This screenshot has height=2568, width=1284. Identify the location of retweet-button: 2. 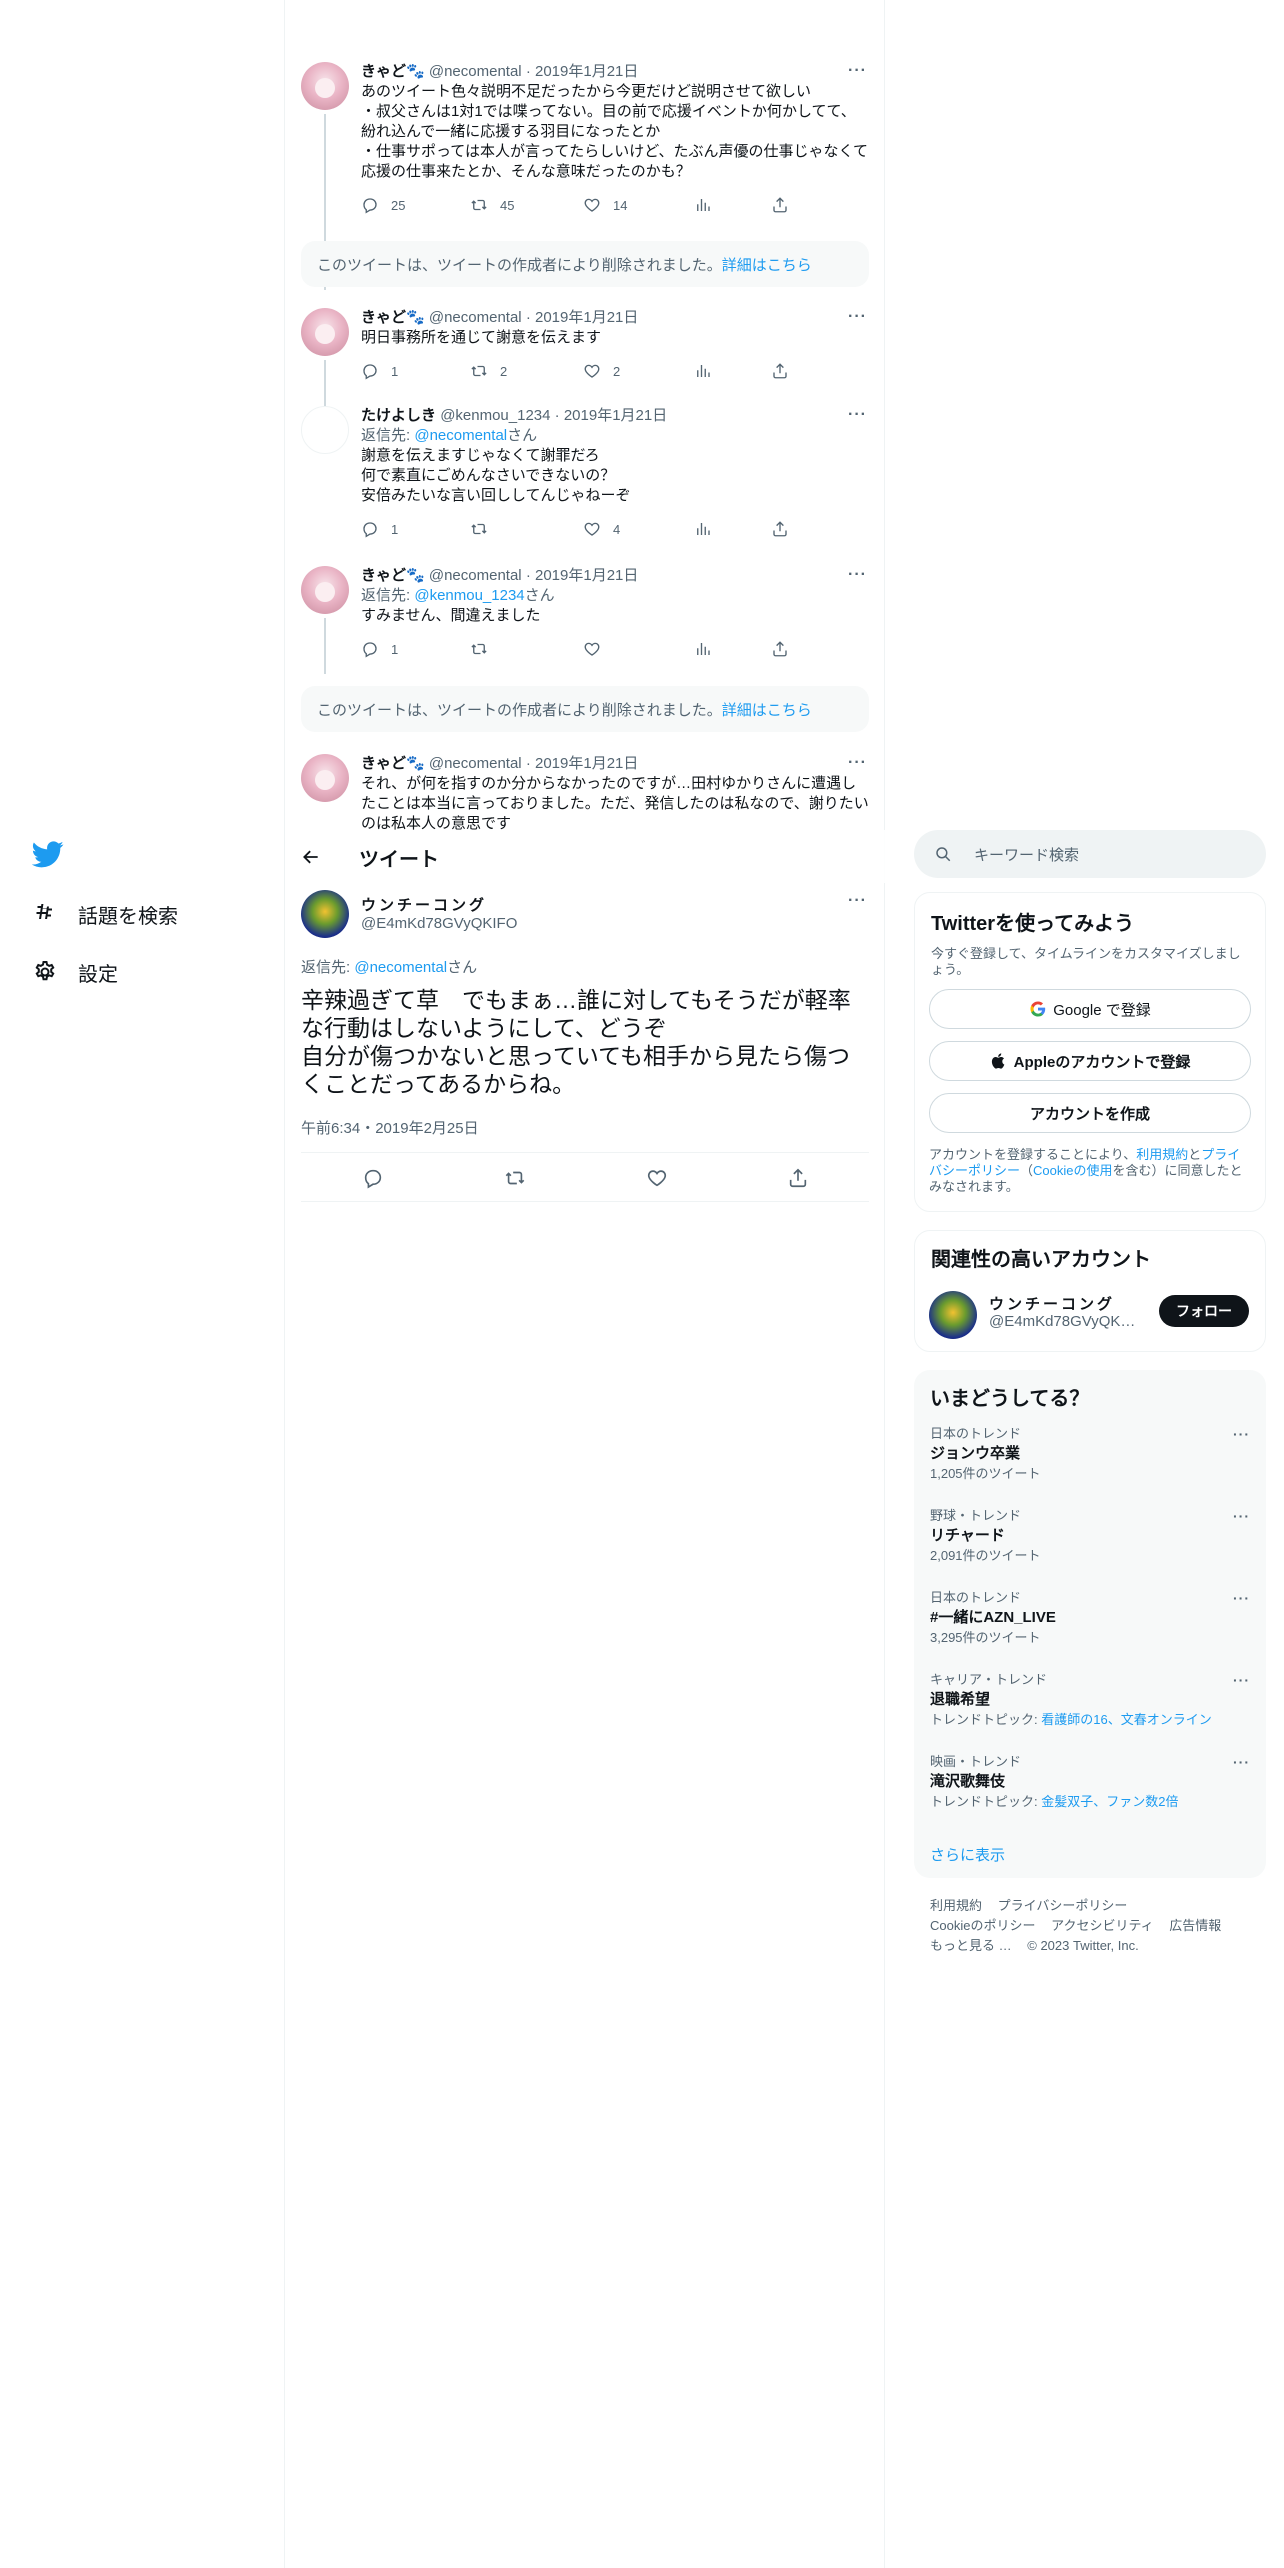
(488, 371).